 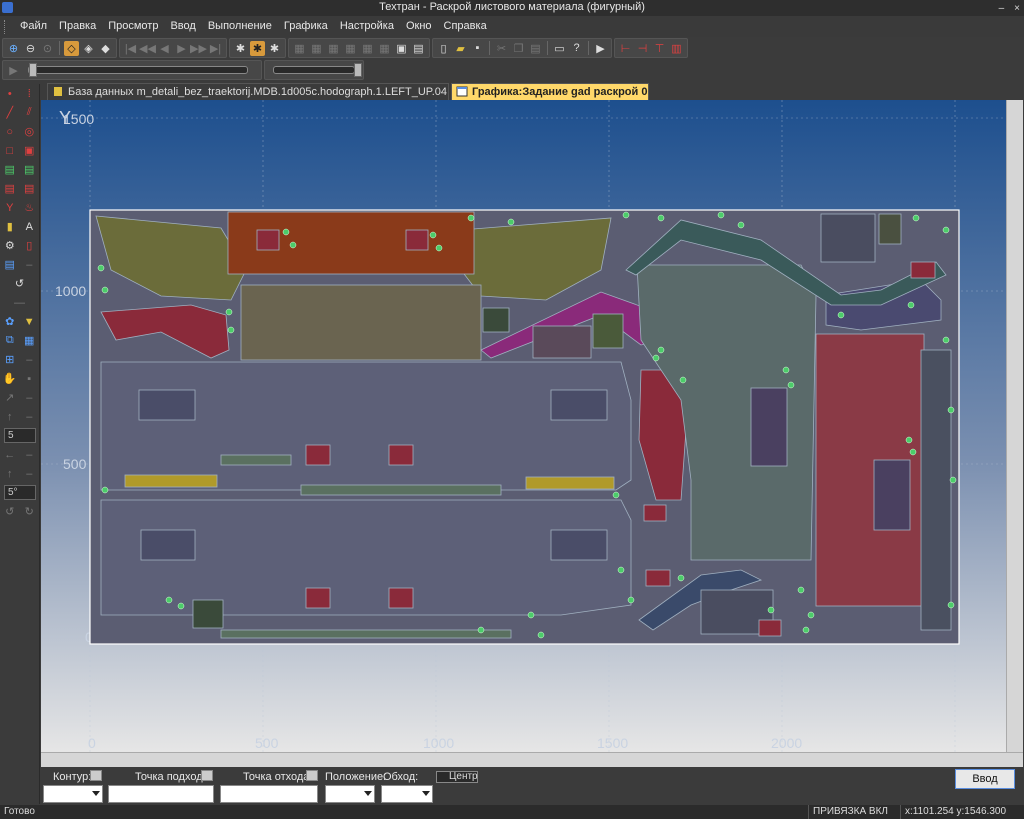 I want to click on new-file-icon: ▯, so click(x=443, y=48).